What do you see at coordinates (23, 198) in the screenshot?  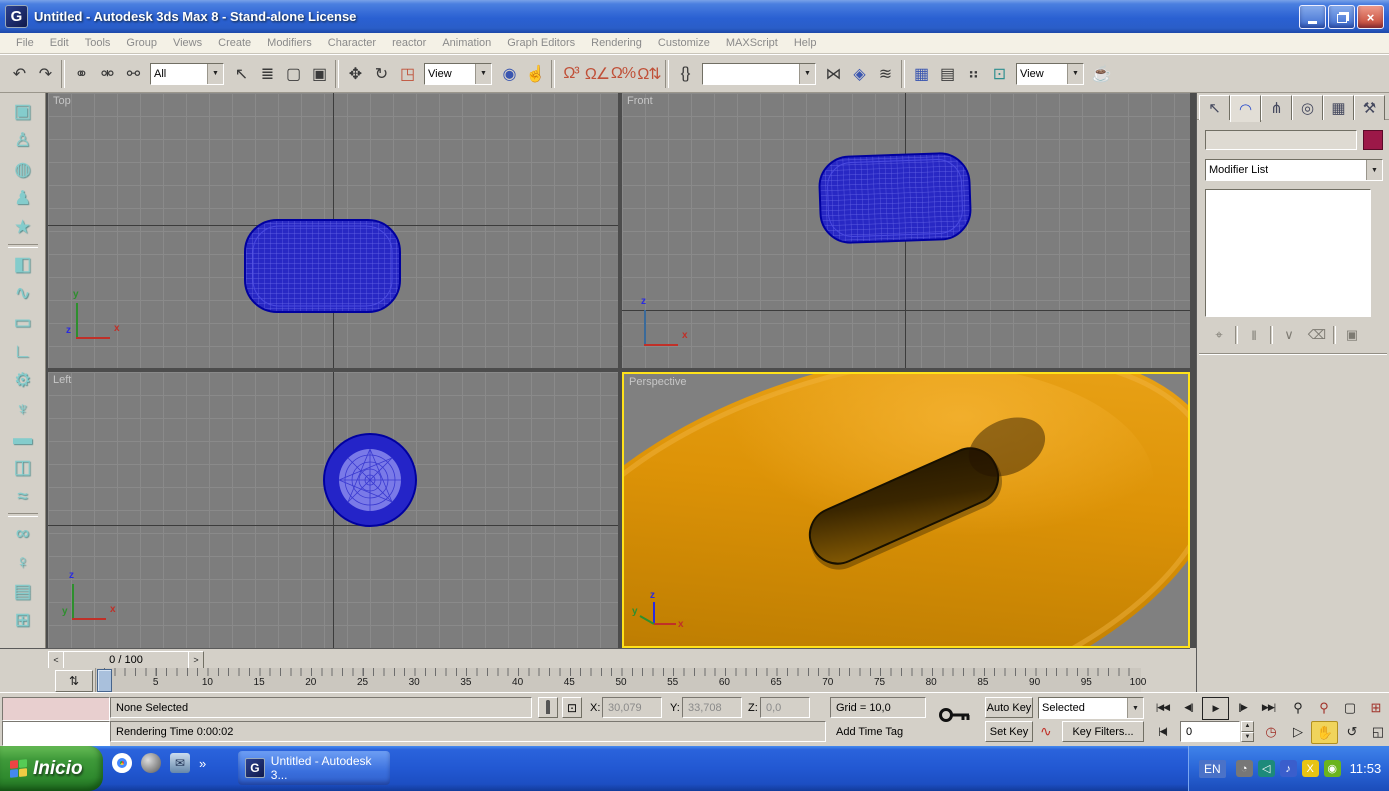 I see `reactor-rope-collection-icon: ♟` at bounding box center [23, 198].